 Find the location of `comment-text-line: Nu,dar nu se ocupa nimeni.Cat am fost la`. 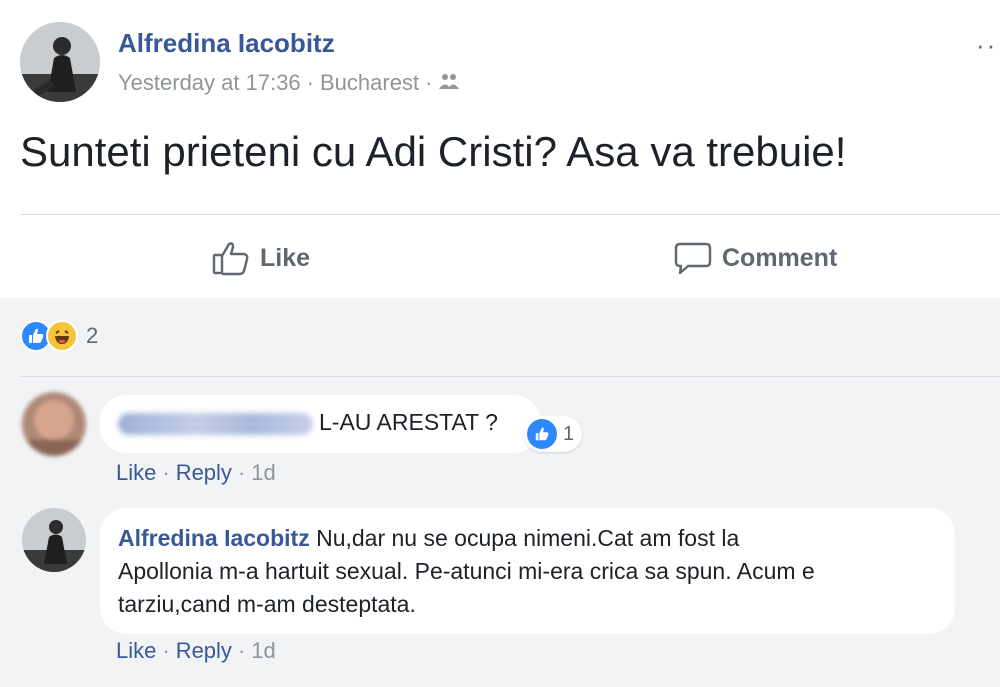

comment-text-line: Nu,dar nu se ocupa nimeni.Cat am fost la is located at coordinates (528, 538).